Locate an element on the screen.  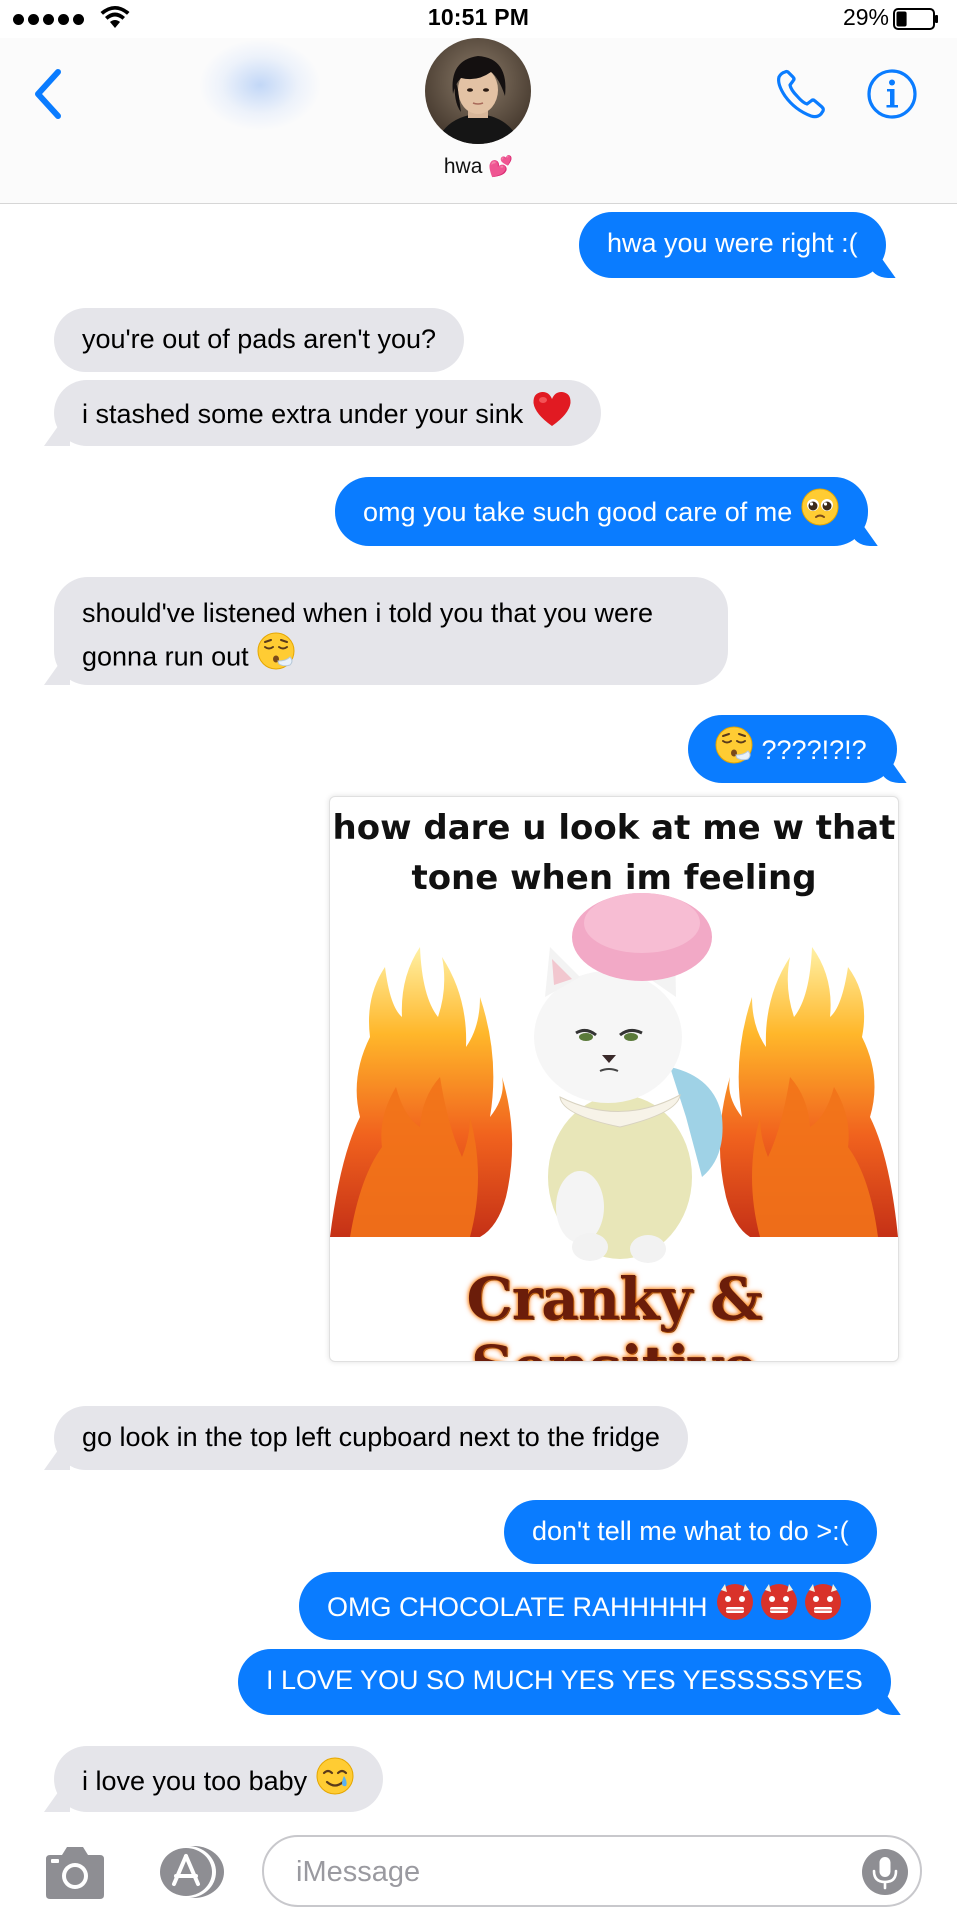
microphone-icon is located at coordinates (885, 1872).